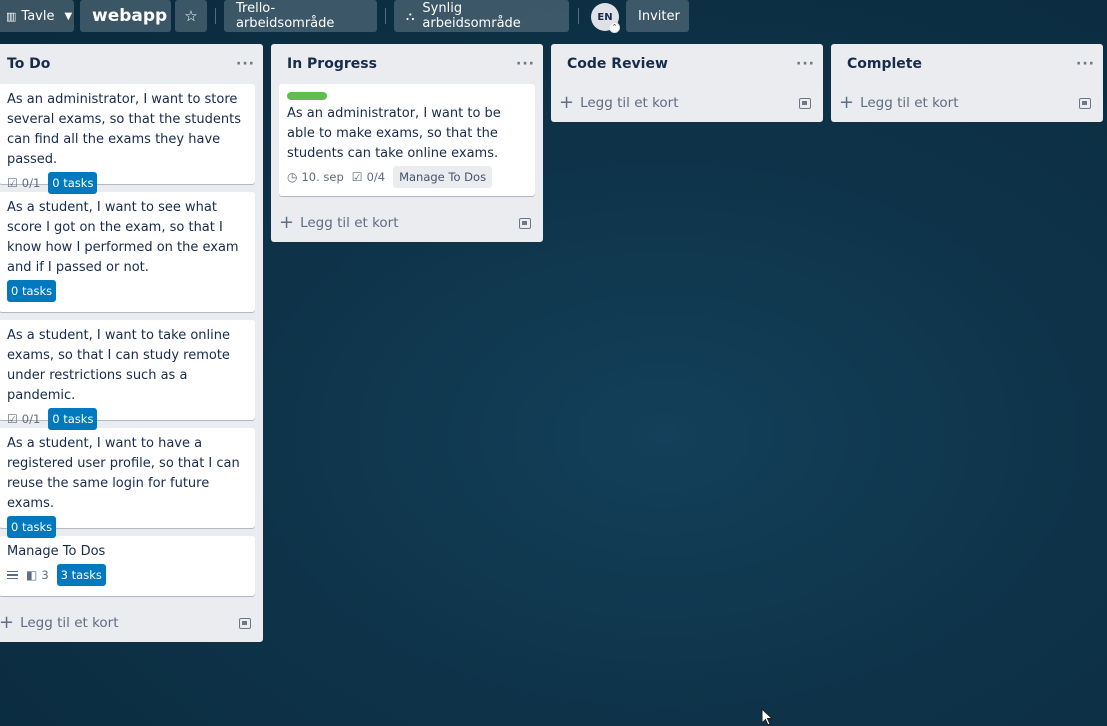  I want to click on checklist-count: 0/4, so click(376, 177).